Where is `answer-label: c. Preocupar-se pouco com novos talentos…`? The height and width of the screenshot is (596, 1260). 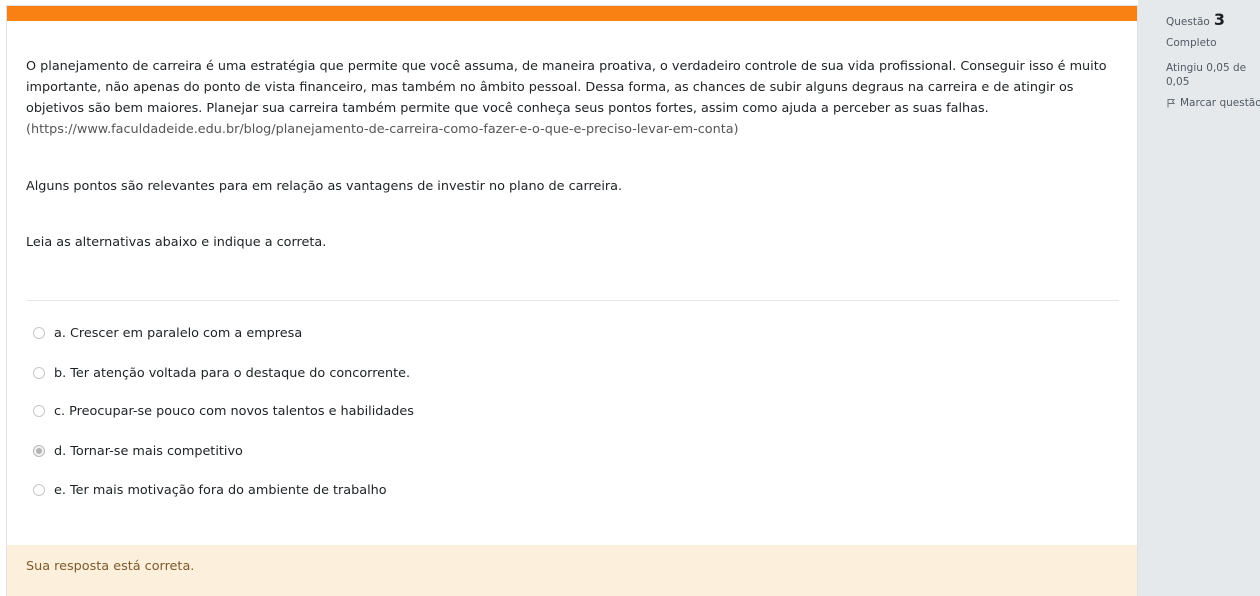 answer-label: c. Preocupar-se pouco com novos talentos… is located at coordinates (234, 411).